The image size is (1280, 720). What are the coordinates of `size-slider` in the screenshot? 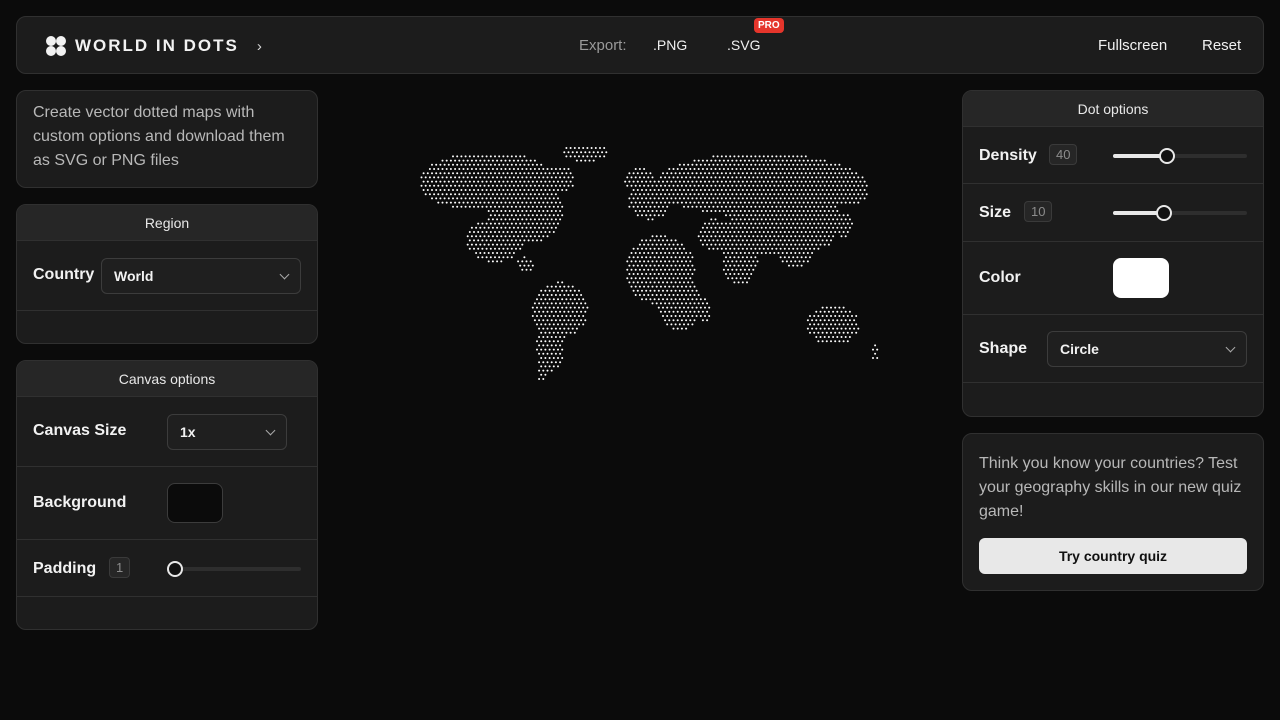 It's located at (1180, 213).